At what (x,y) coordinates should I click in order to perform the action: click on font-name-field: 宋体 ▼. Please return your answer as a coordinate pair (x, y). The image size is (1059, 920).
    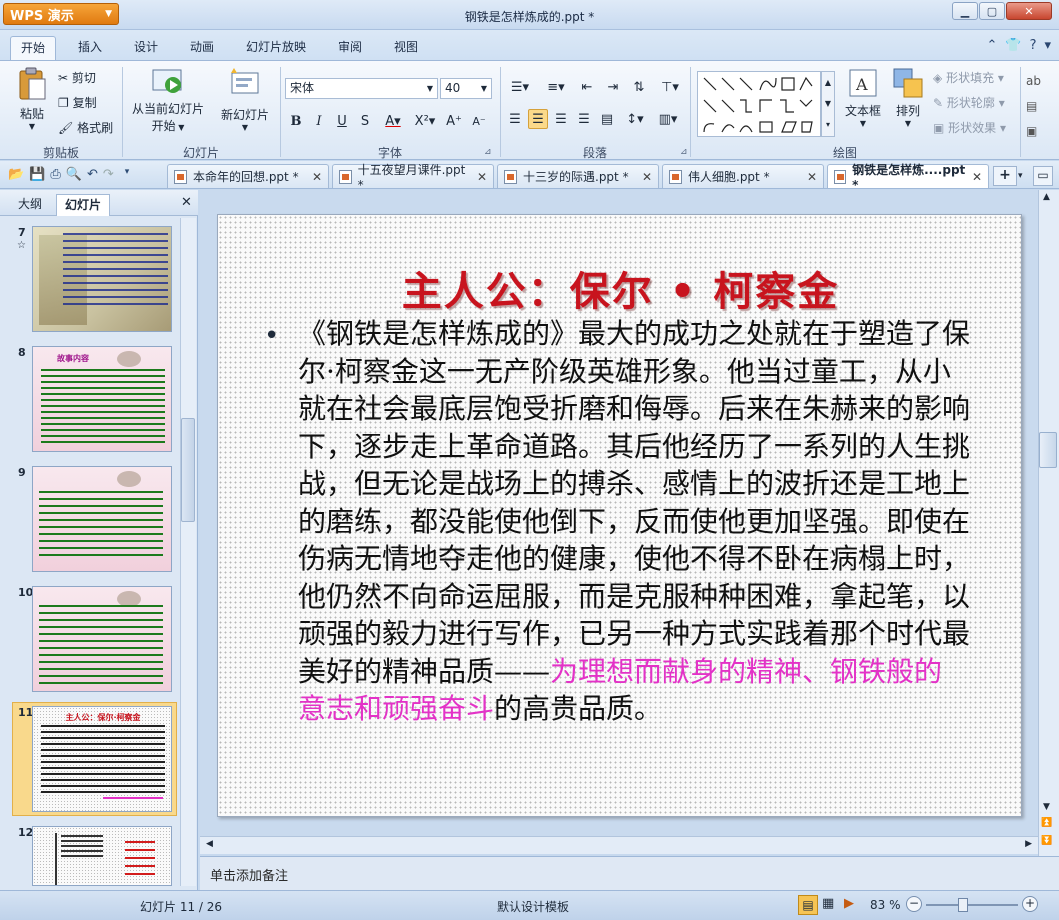
    Looking at the image, I should click on (361, 88).